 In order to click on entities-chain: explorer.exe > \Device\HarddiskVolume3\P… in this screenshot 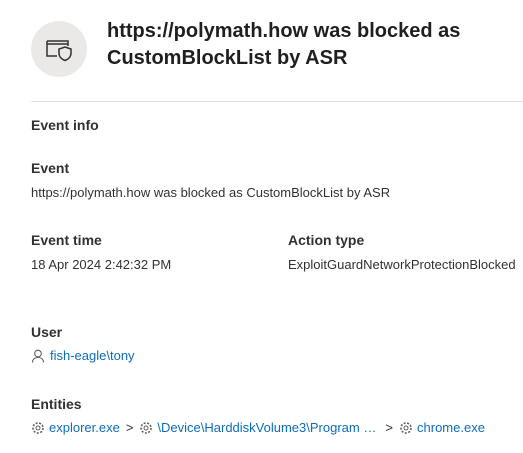, I will do `click(258, 428)`.